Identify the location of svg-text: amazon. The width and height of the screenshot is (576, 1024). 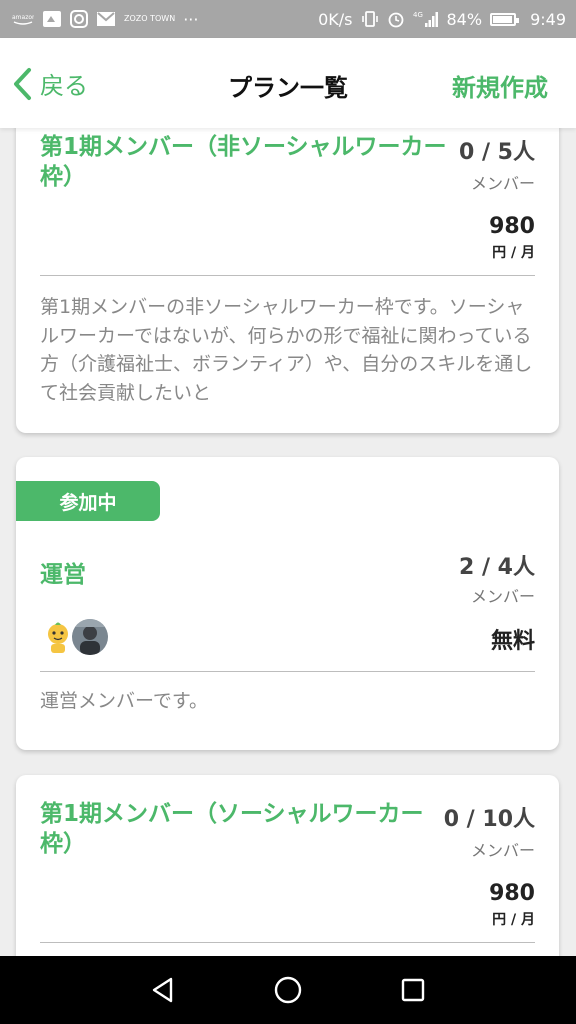
(23, 17).